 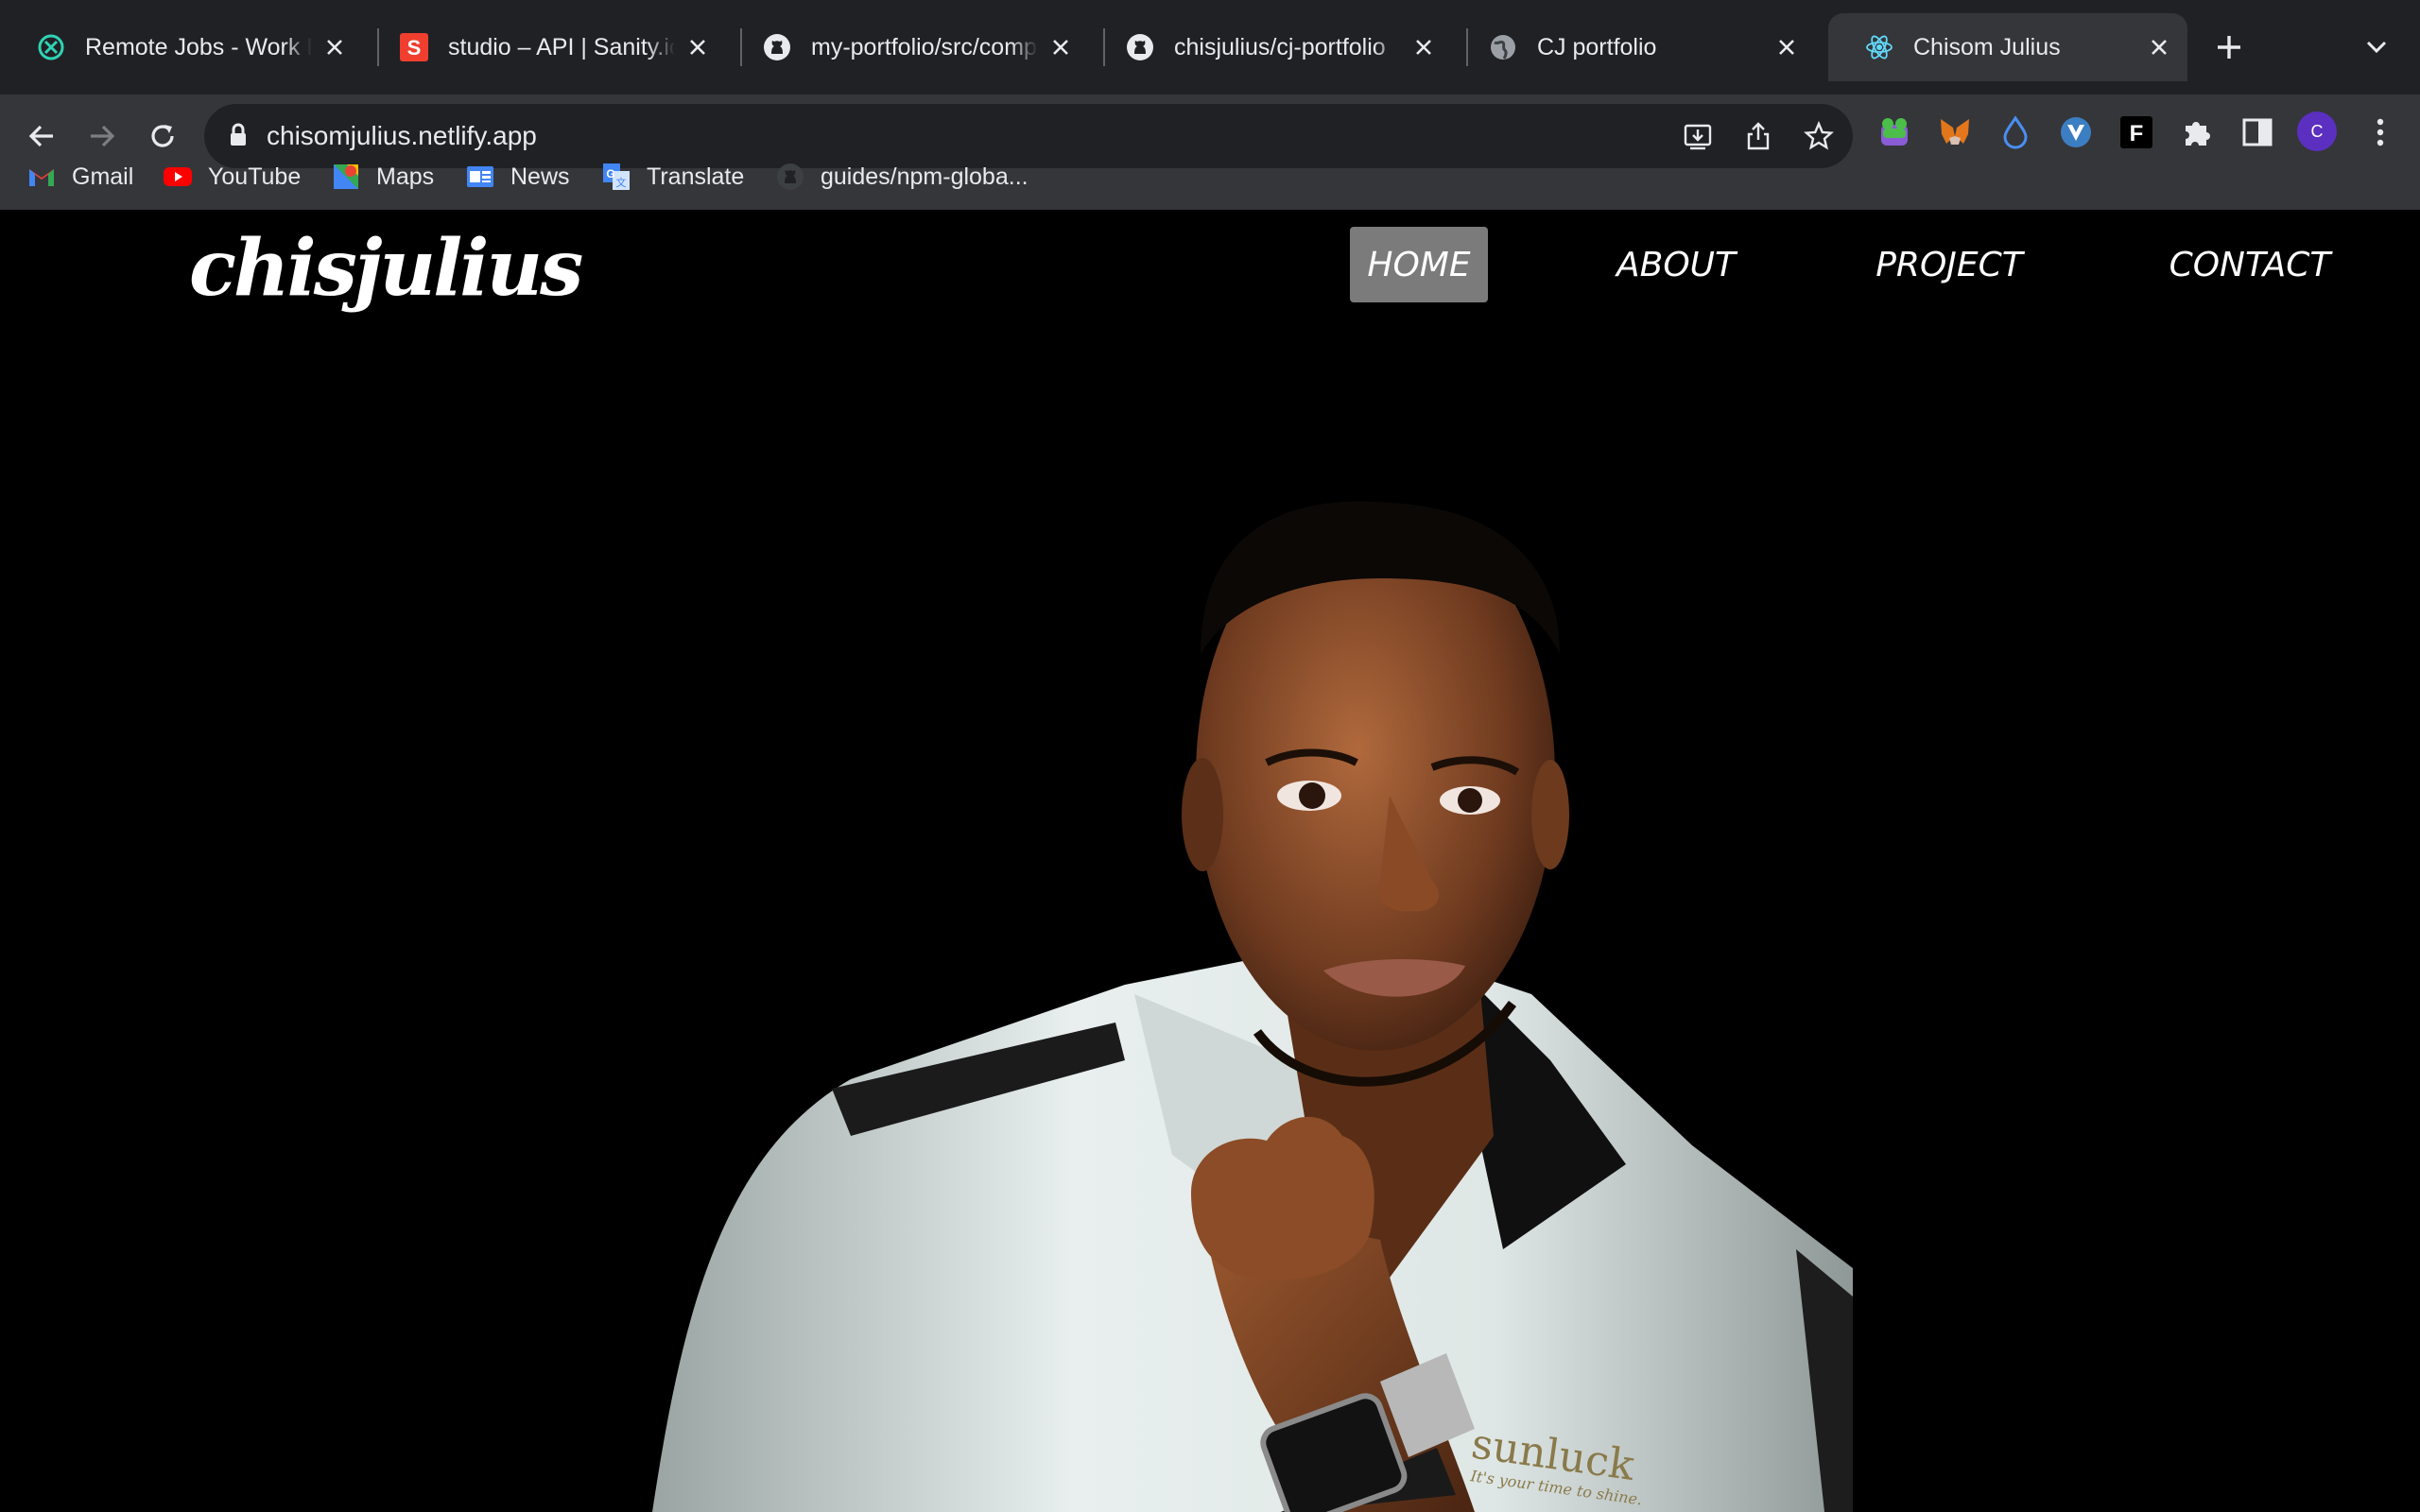 I want to click on nav-about: ABOUT, so click(x=1676, y=264).